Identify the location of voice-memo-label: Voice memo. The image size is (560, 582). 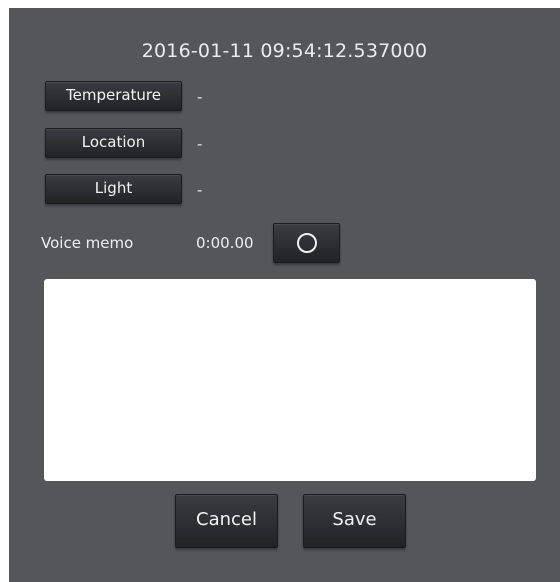
(87, 243).